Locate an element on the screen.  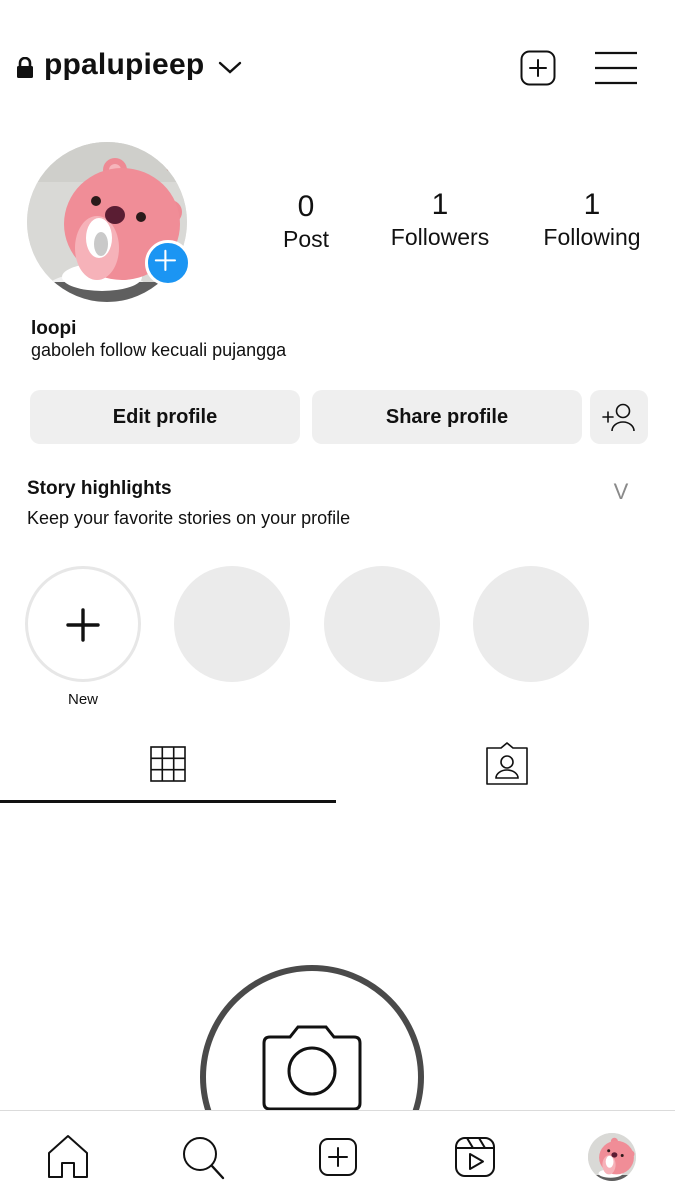
tagged-icon is located at coordinates (507, 763).